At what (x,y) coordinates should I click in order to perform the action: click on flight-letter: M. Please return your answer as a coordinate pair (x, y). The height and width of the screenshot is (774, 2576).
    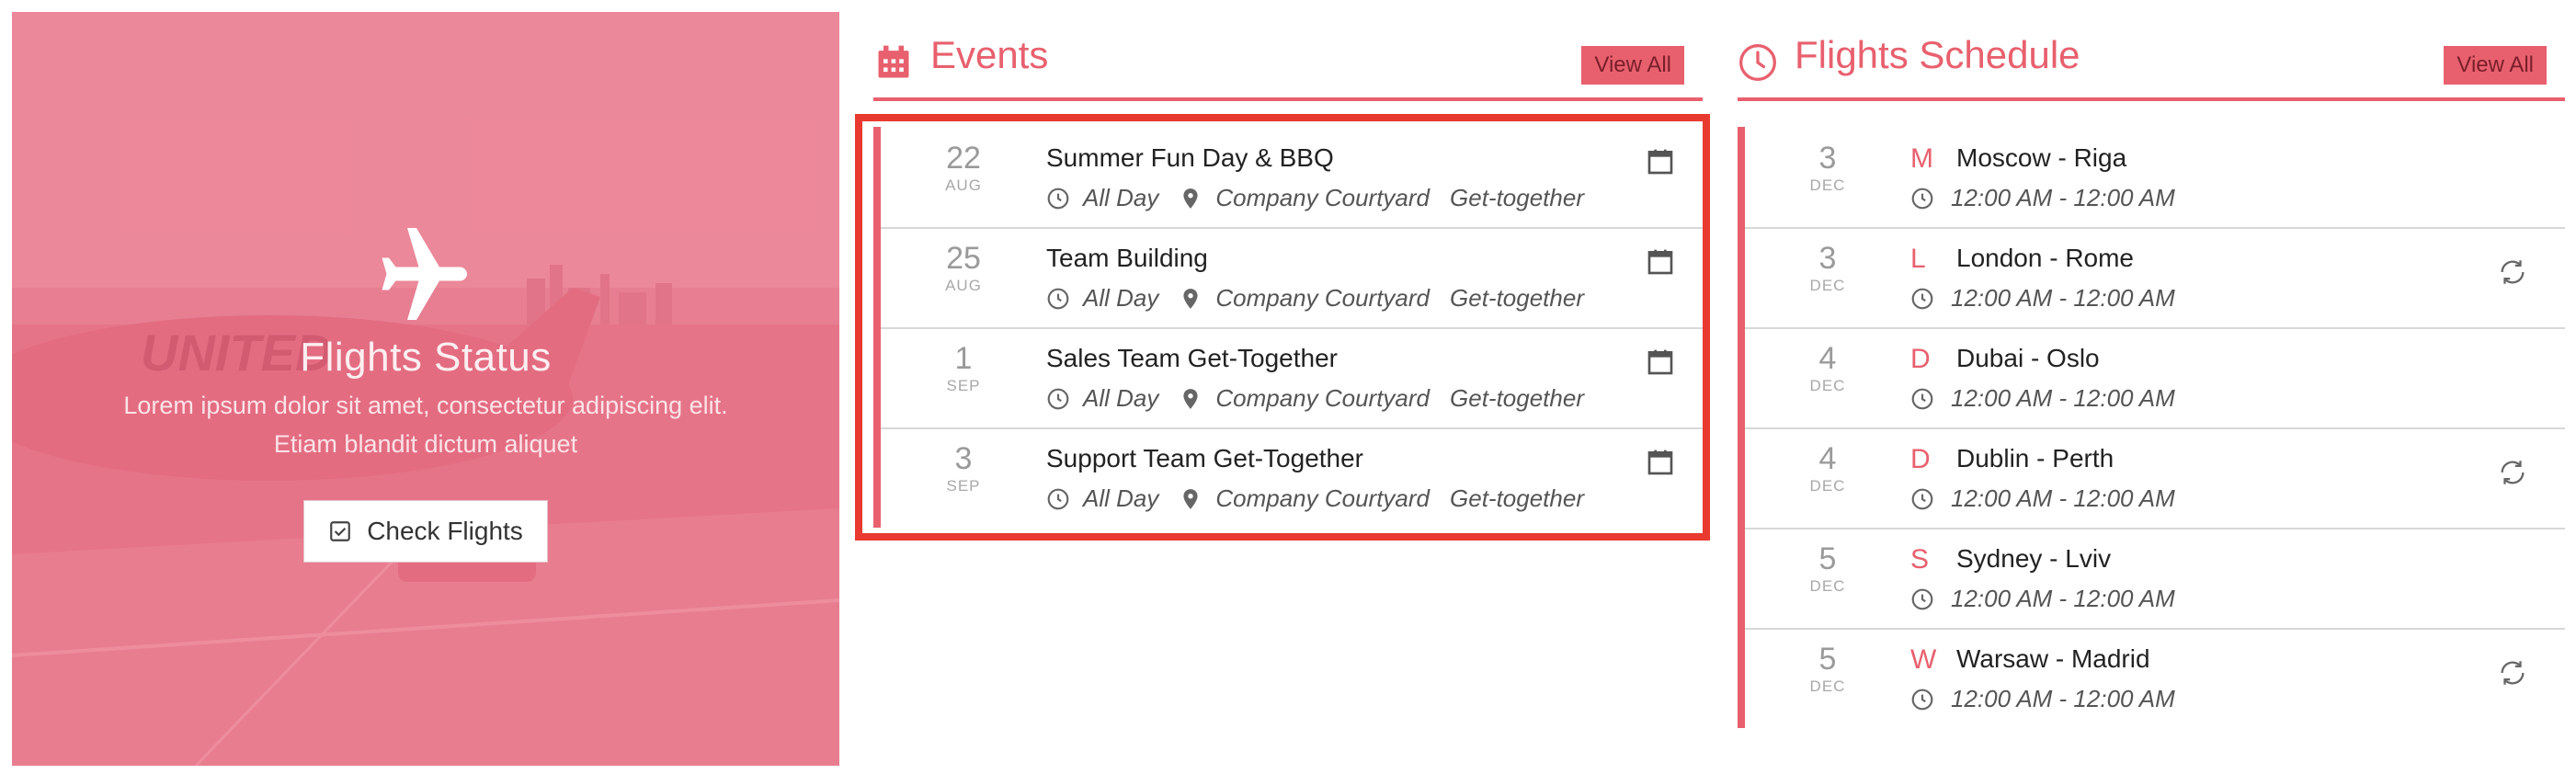
    Looking at the image, I should click on (1921, 158).